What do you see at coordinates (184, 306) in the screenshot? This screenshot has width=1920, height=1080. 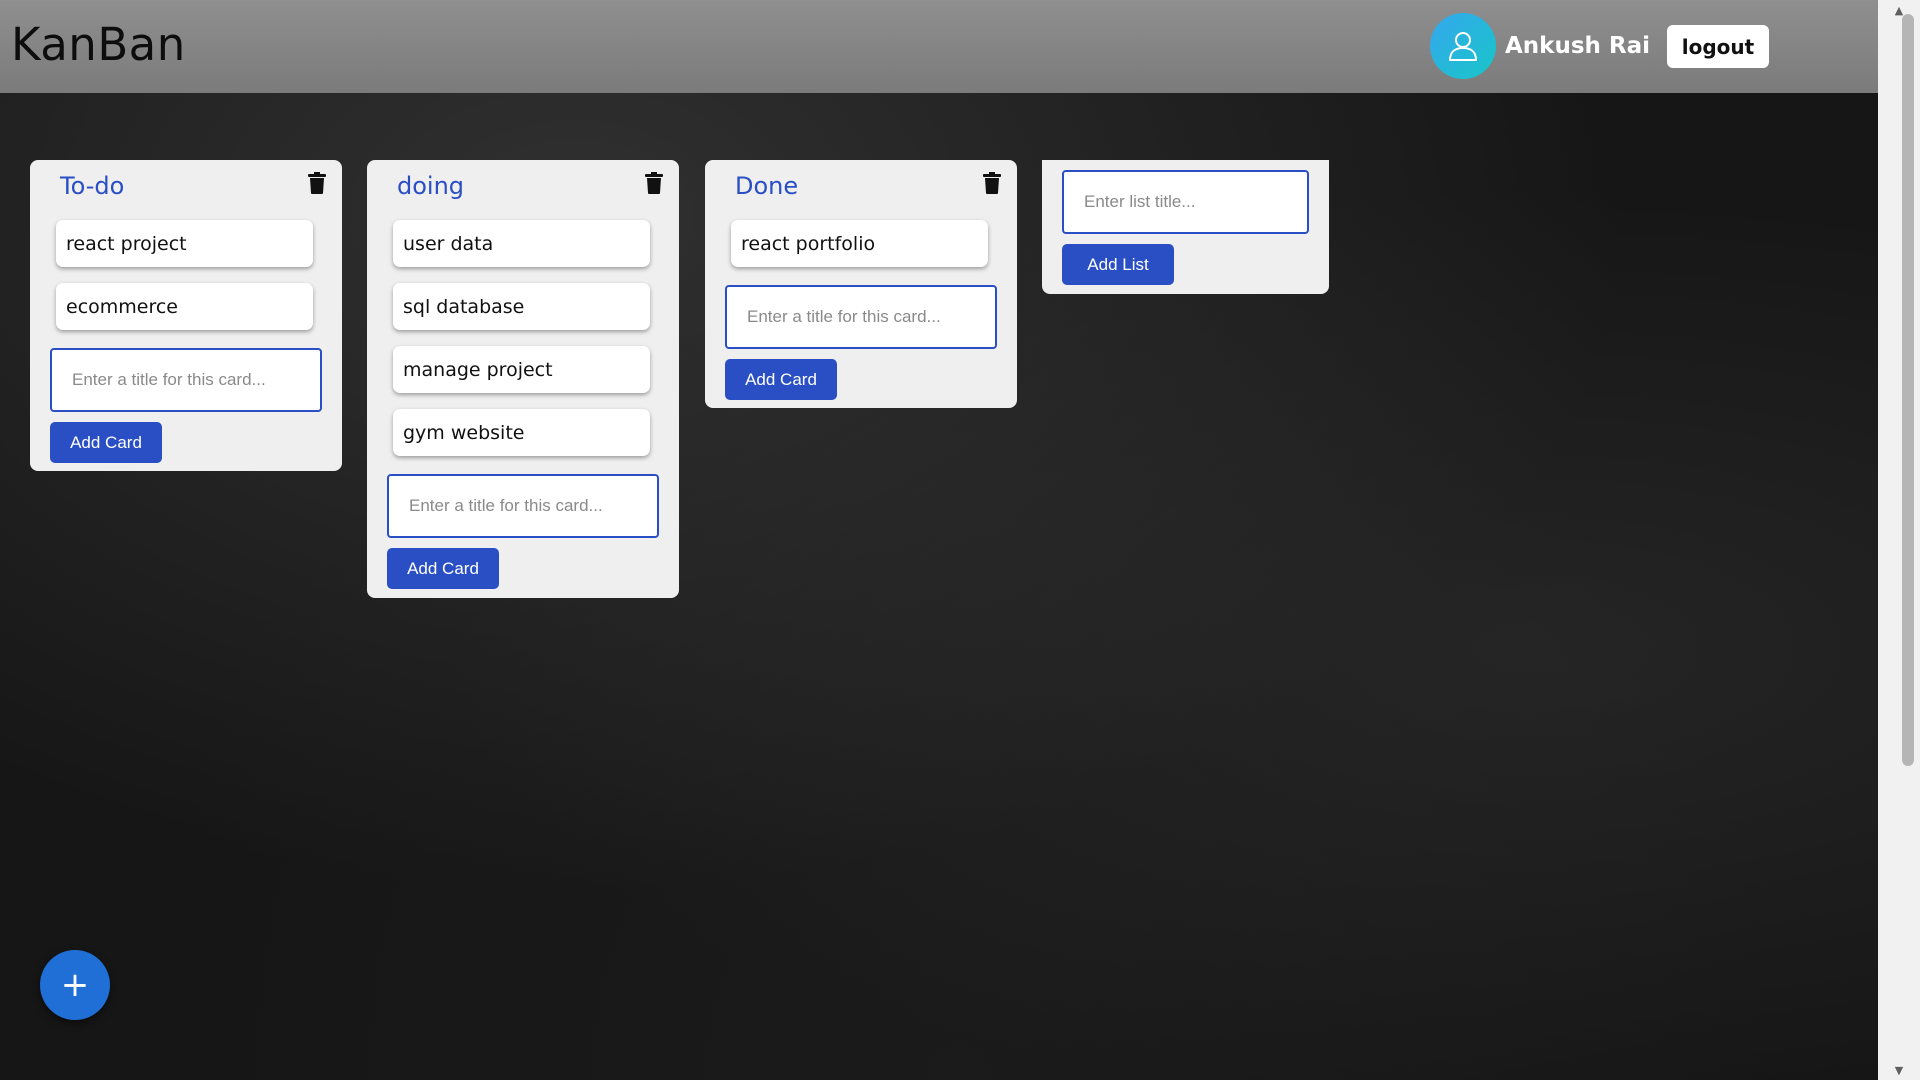 I see `card: ecommerce` at bounding box center [184, 306].